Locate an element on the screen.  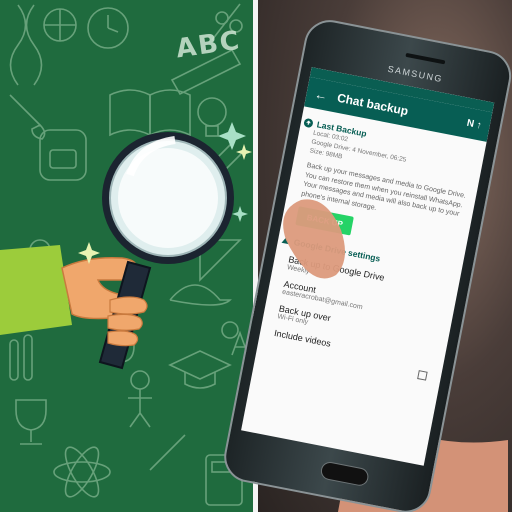
thumb is located at coordinates (314, 239).